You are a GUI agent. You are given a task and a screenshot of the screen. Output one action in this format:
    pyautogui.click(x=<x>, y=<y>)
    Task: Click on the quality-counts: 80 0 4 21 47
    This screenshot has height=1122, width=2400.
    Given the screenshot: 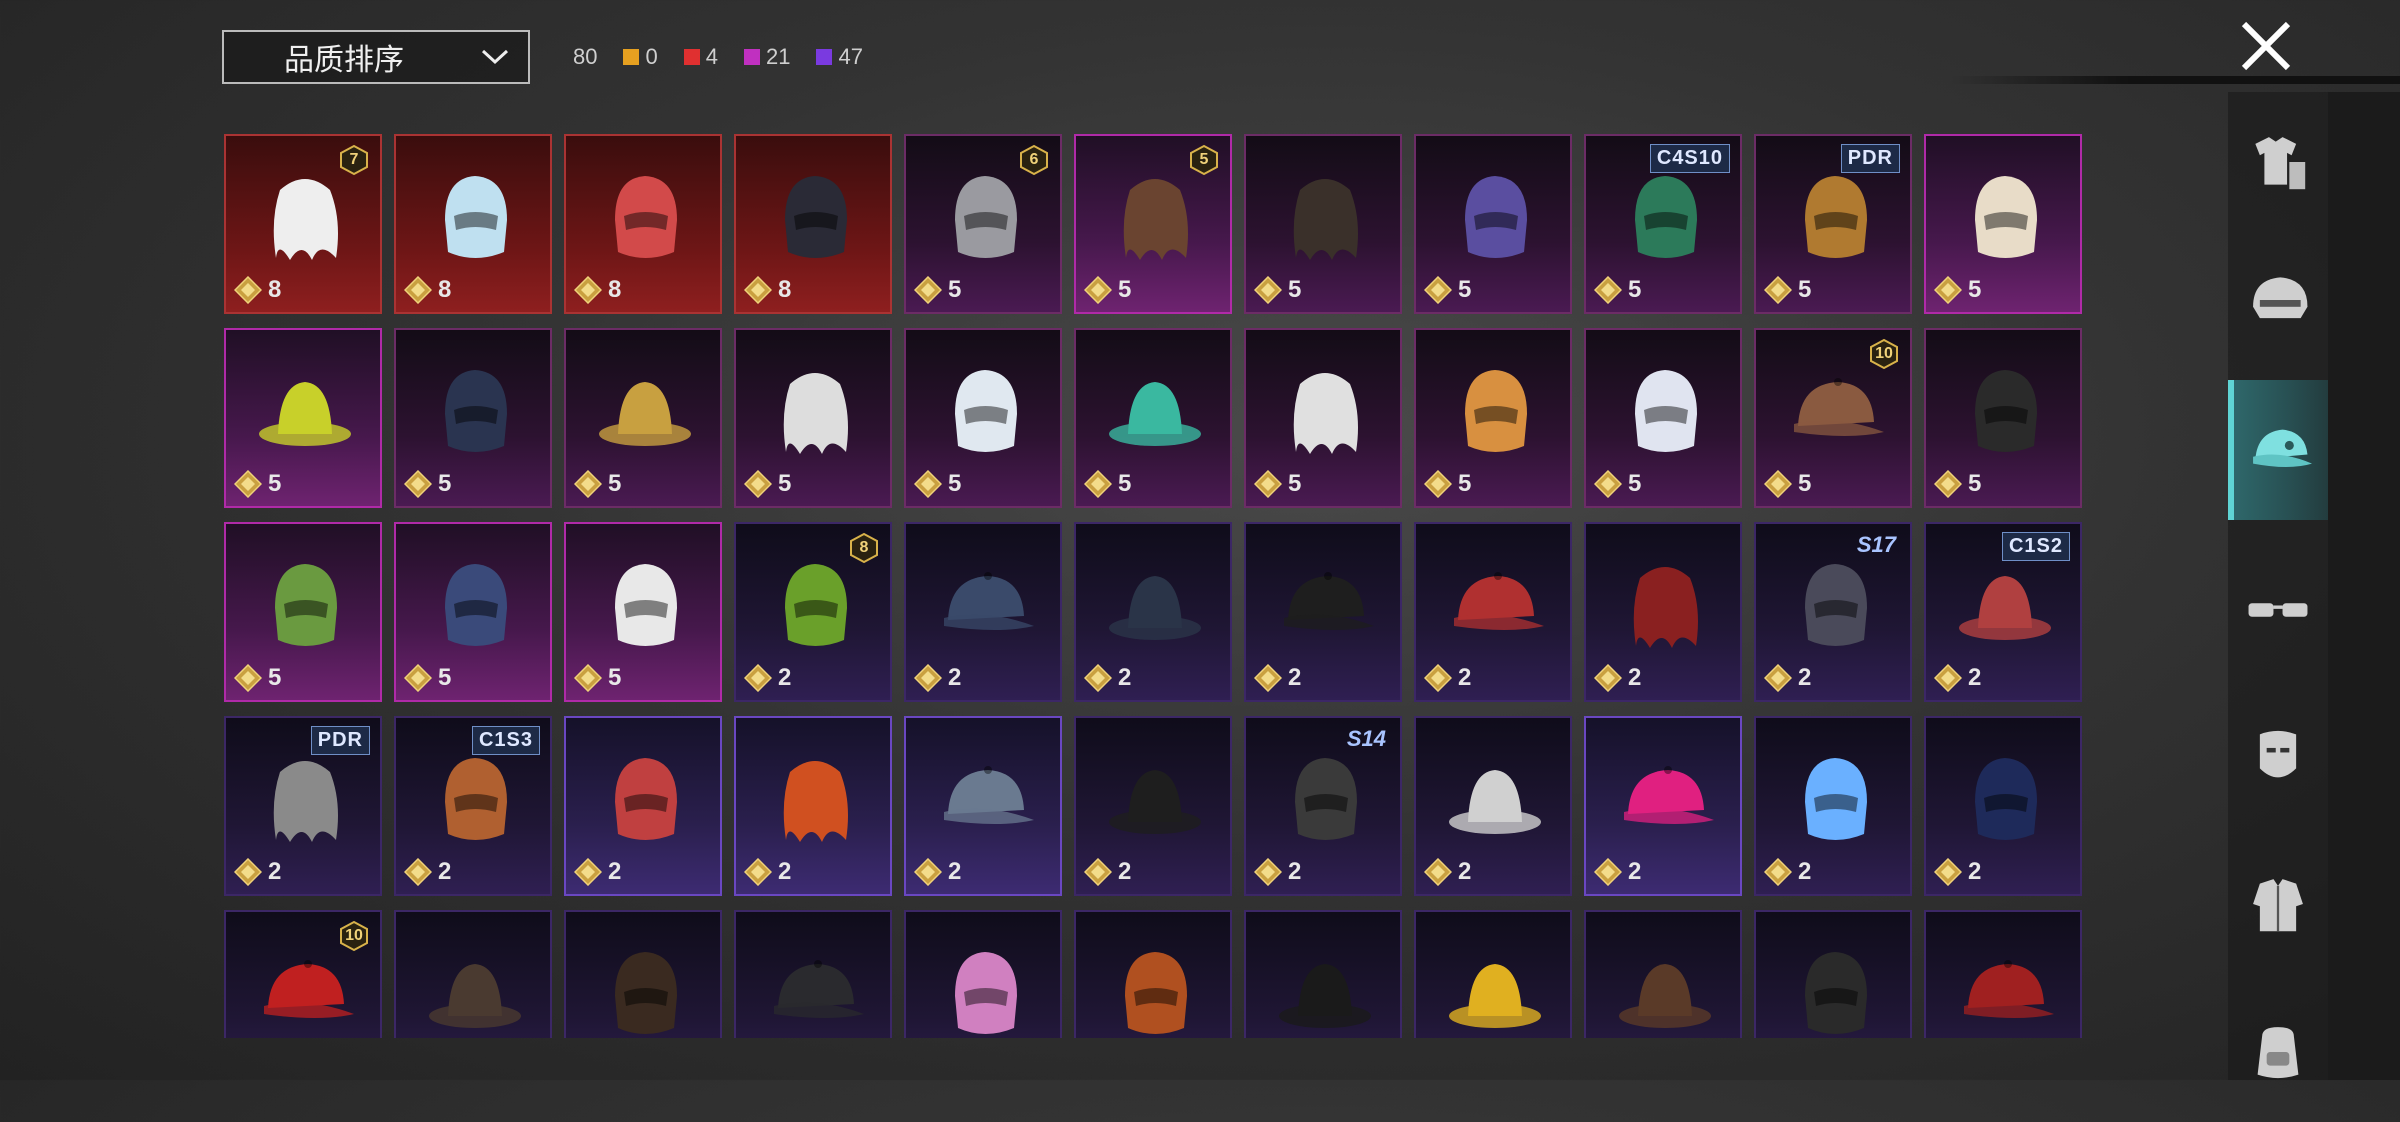 What is the action you would take?
    pyautogui.click(x=718, y=57)
    